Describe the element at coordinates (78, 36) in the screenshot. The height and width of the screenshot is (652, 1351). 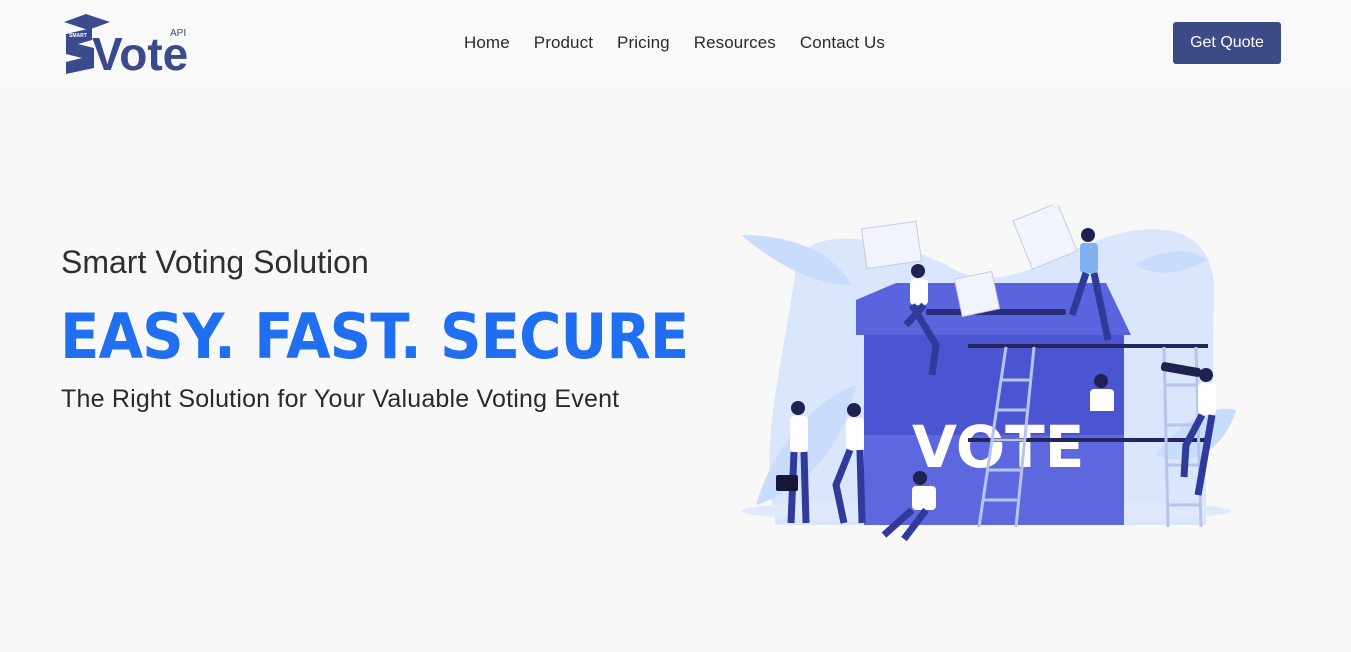
I see `svg-text: SMART` at that location.